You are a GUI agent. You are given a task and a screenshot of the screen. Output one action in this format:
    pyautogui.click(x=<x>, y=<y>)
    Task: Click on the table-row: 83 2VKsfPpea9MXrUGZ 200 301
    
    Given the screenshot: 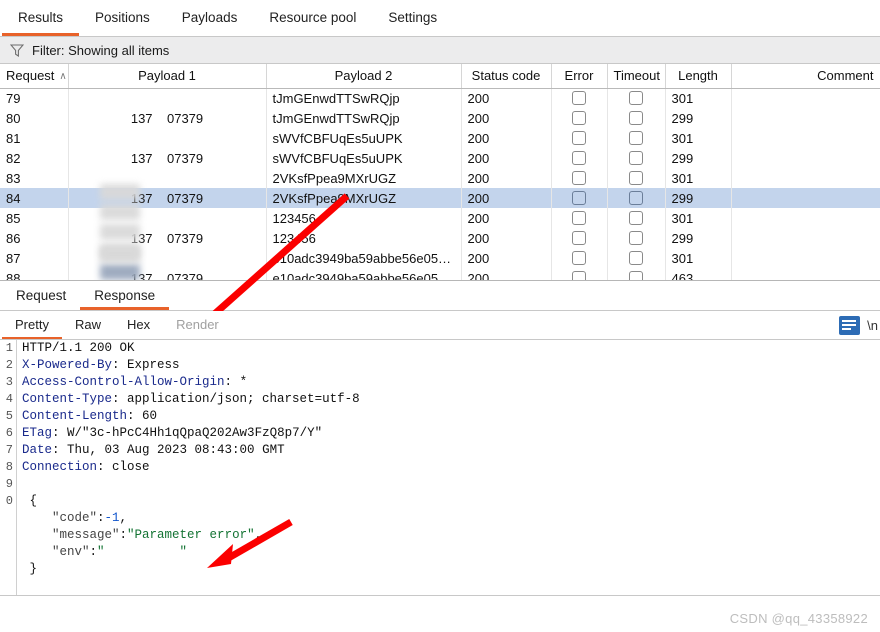 What is the action you would take?
    pyautogui.click(x=440, y=178)
    